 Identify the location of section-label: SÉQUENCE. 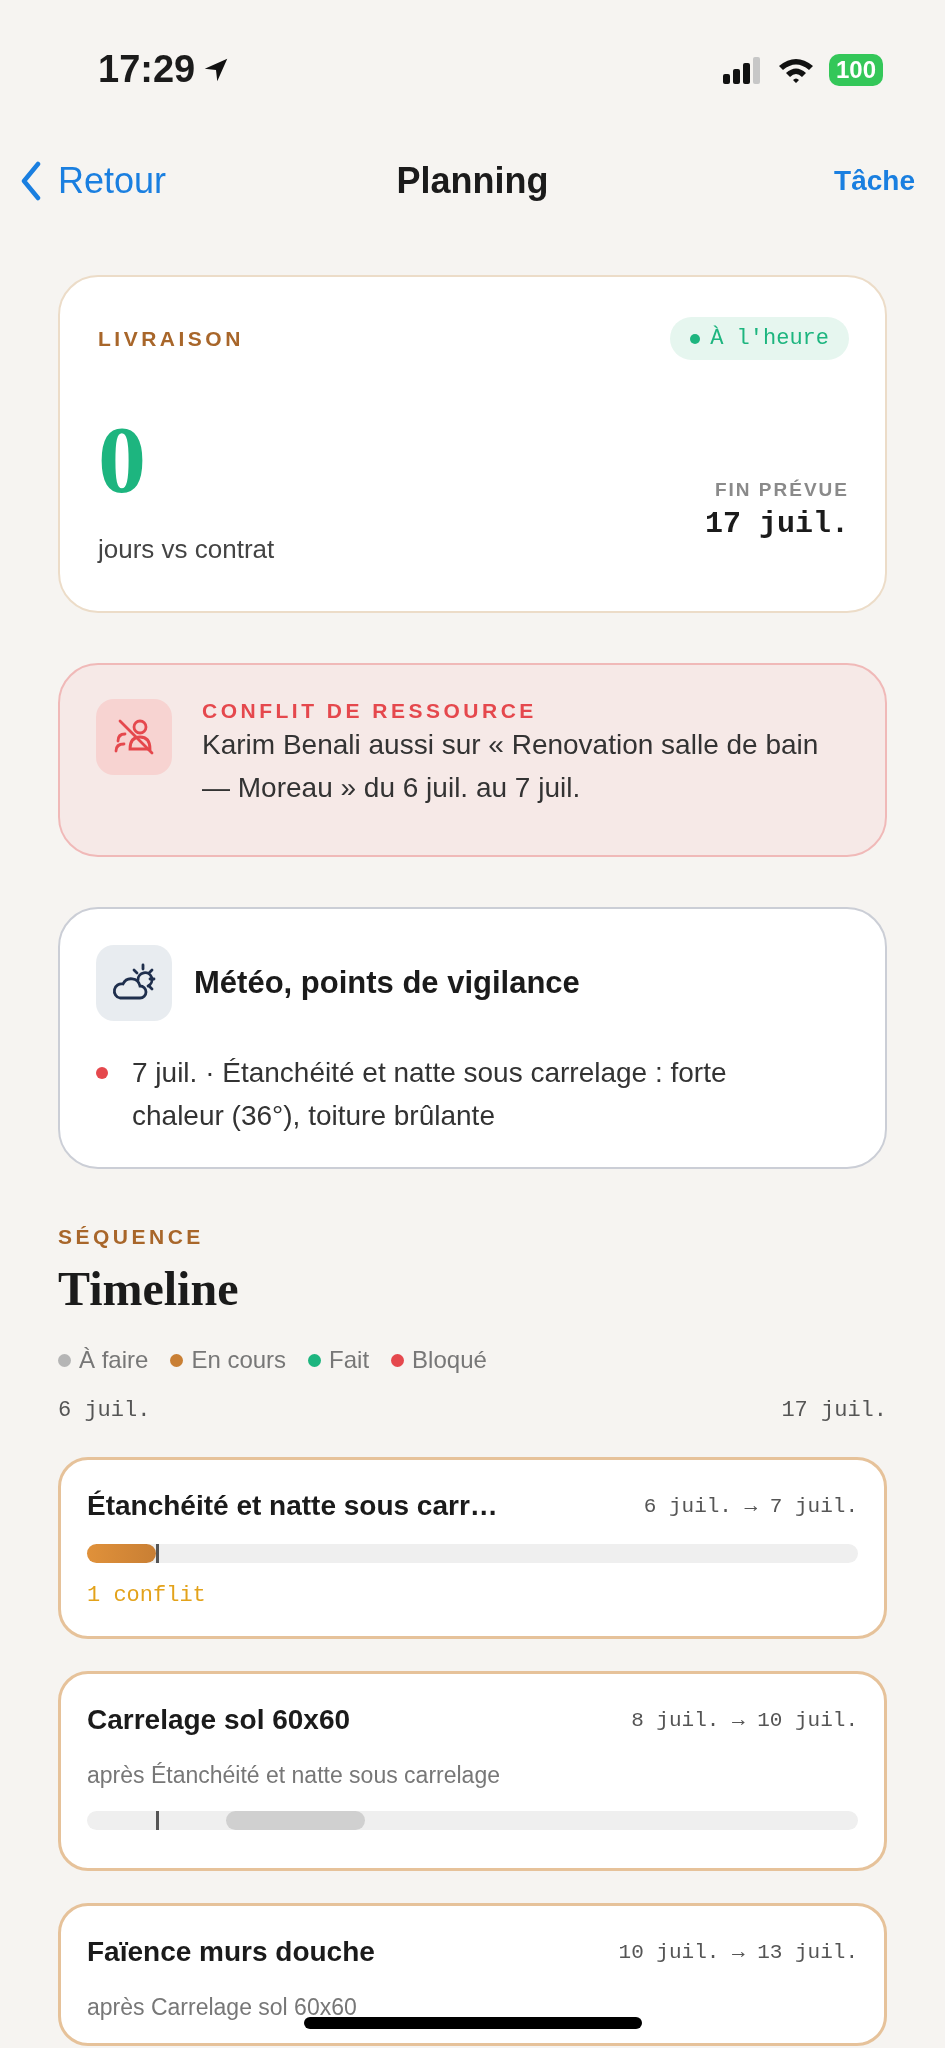
(131, 1237).